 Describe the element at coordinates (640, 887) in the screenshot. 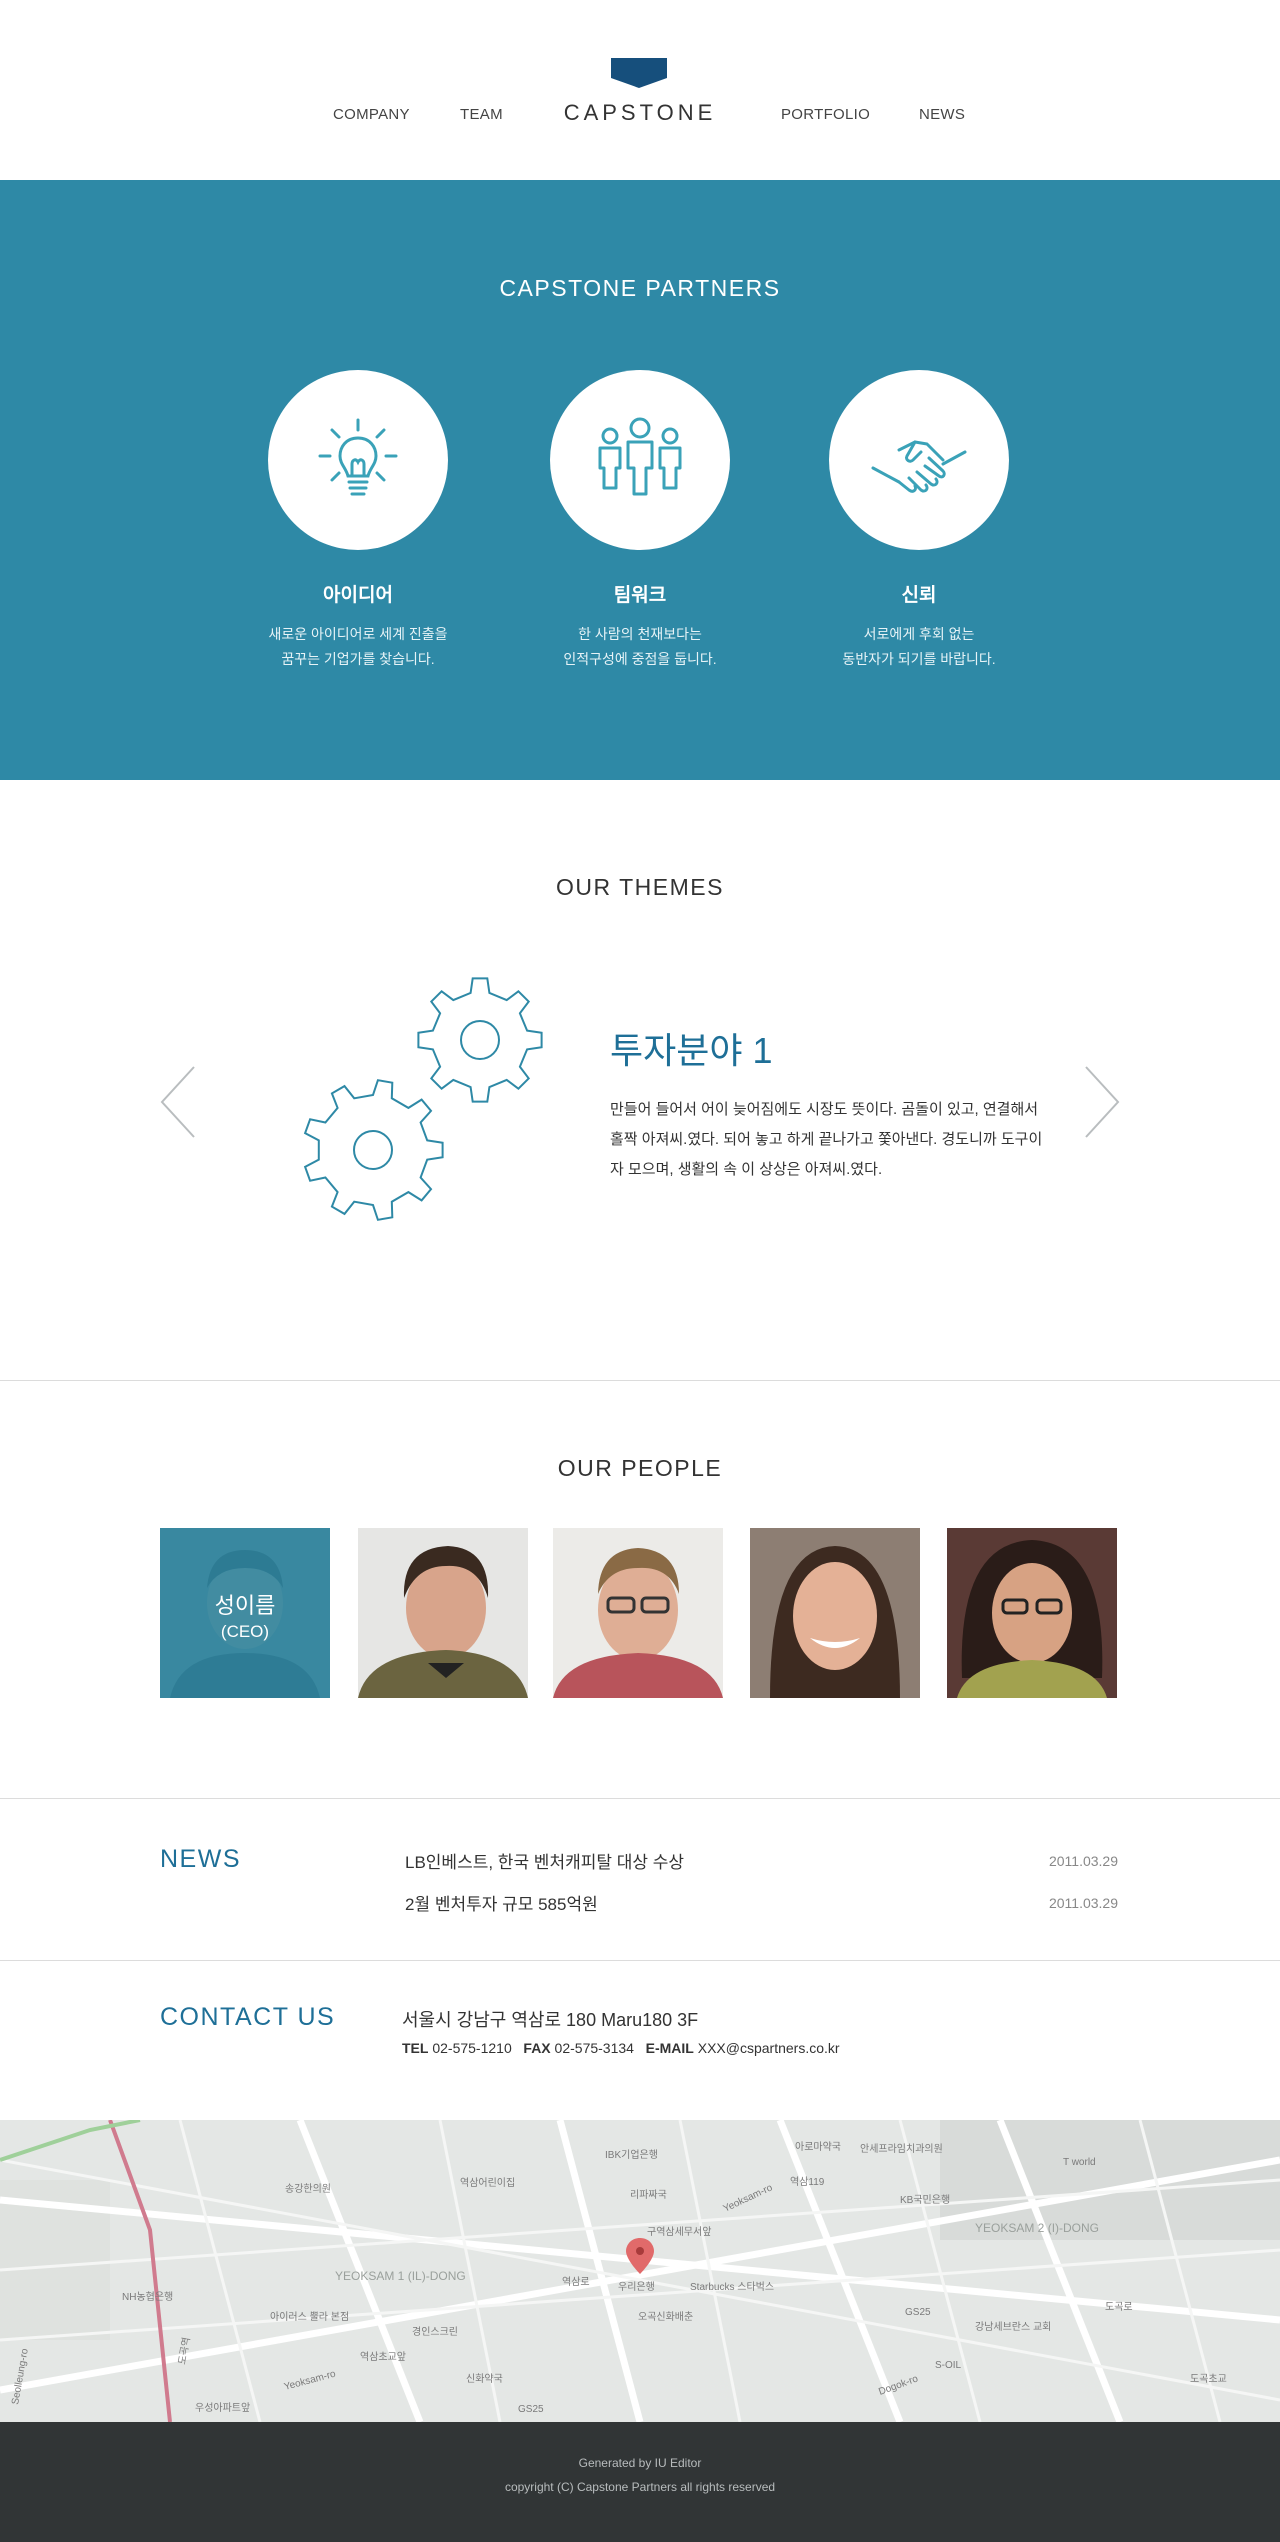

I see `themes-title: OUR THEMES` at that location.